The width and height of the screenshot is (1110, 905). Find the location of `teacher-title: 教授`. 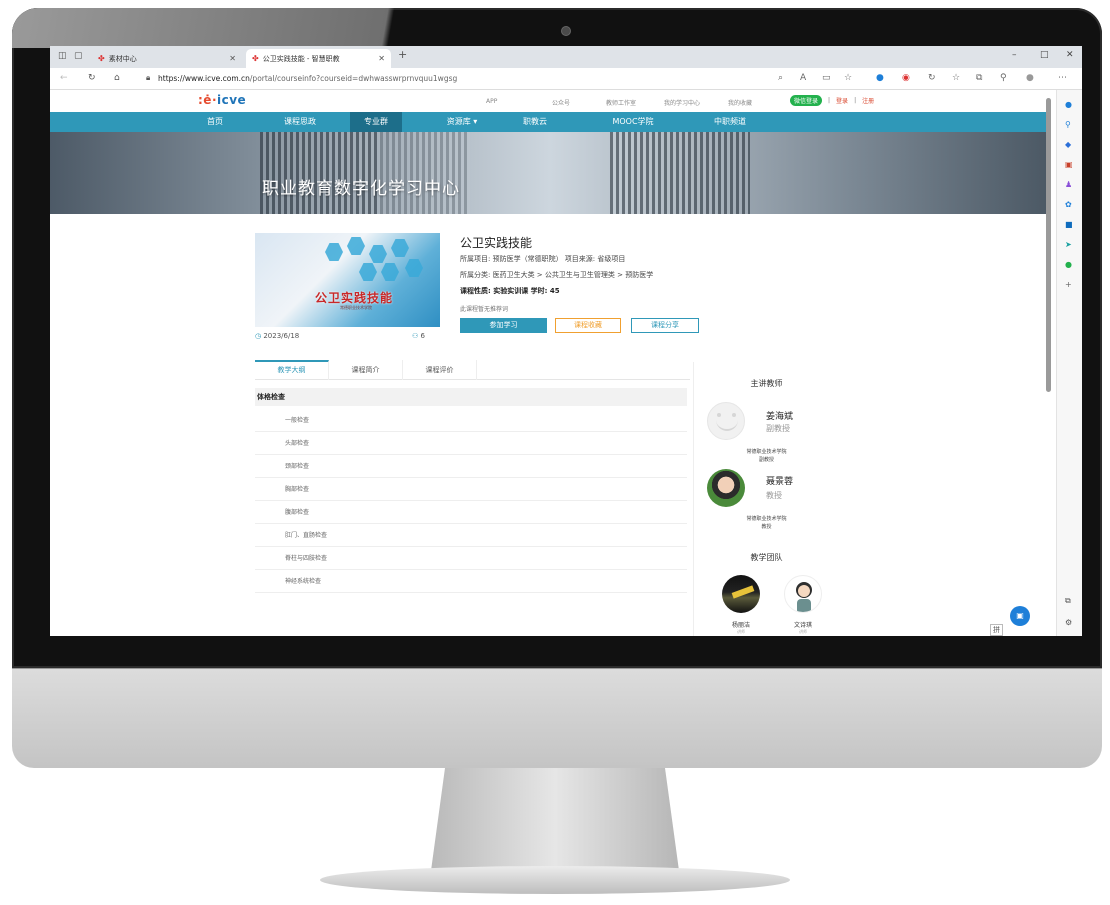

teacher-title: 教授 is located at coordinates (774, 495).